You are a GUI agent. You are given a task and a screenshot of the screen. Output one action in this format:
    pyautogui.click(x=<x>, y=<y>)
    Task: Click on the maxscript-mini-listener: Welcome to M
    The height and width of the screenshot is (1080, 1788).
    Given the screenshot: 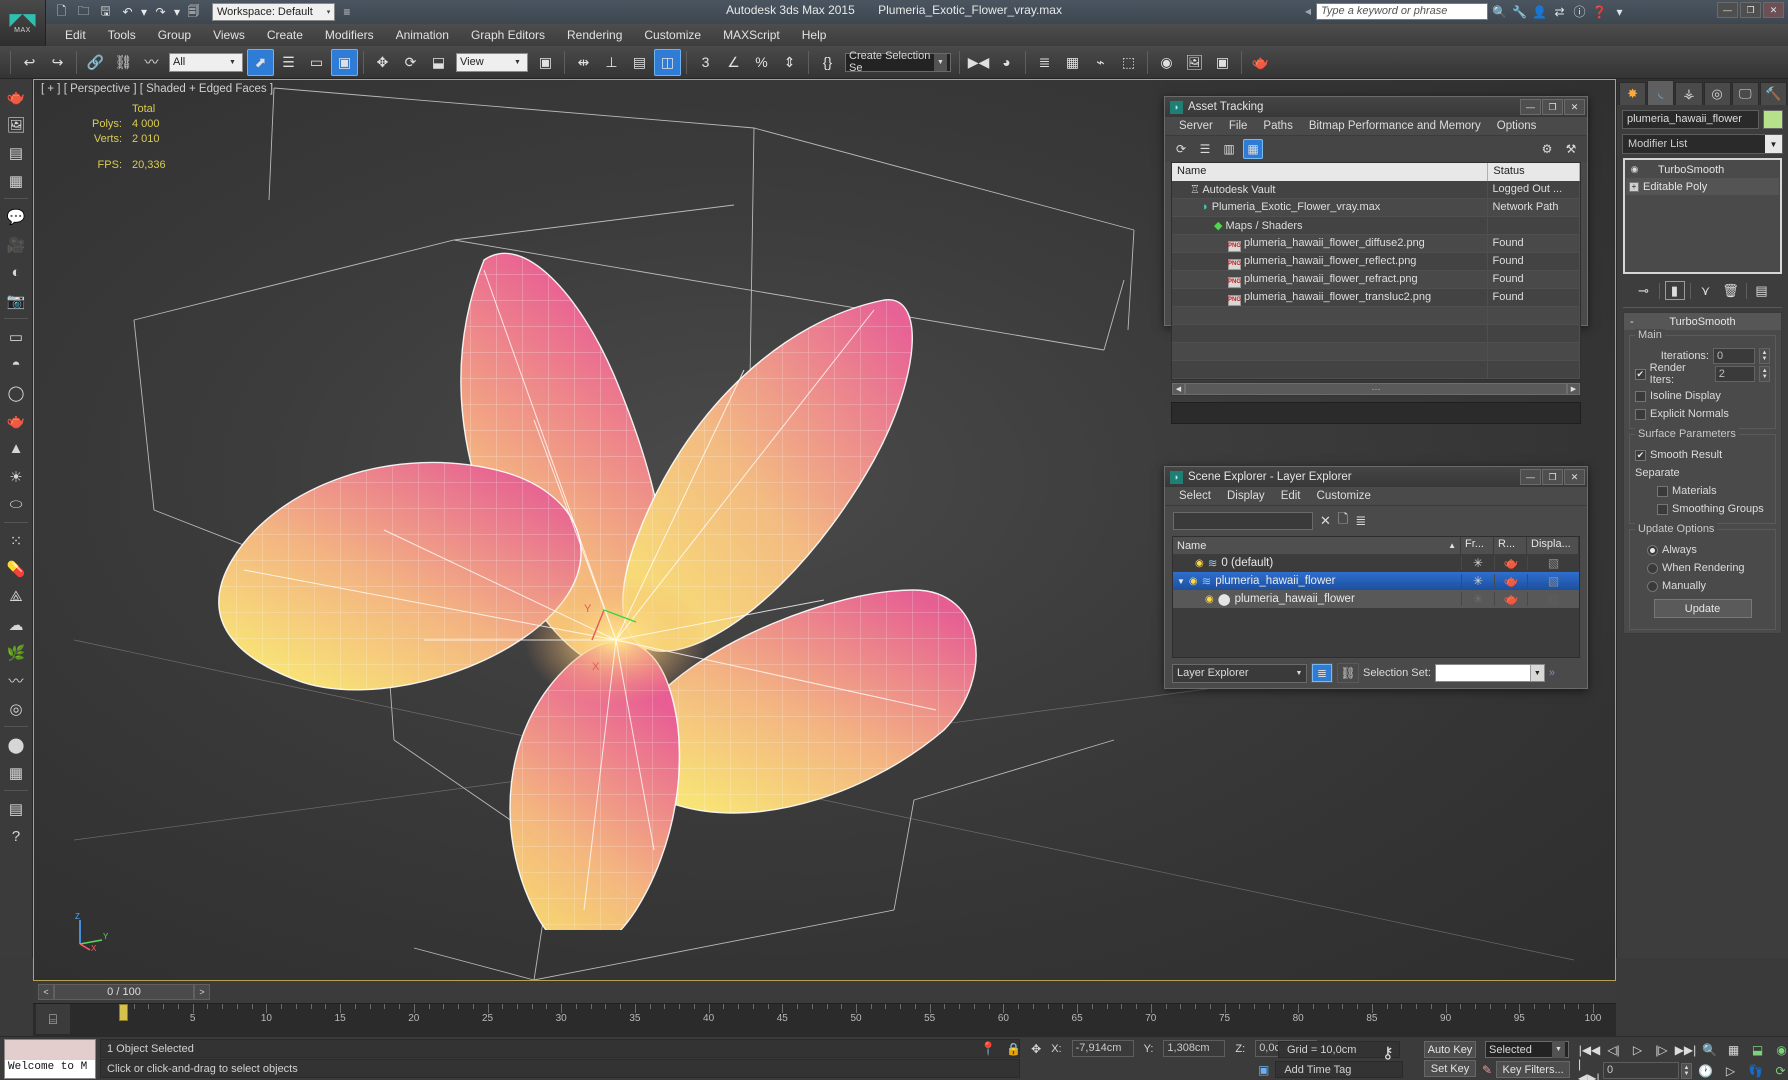 What is the action you would take?
    pyautogui.click(x=50, y=1059)
    